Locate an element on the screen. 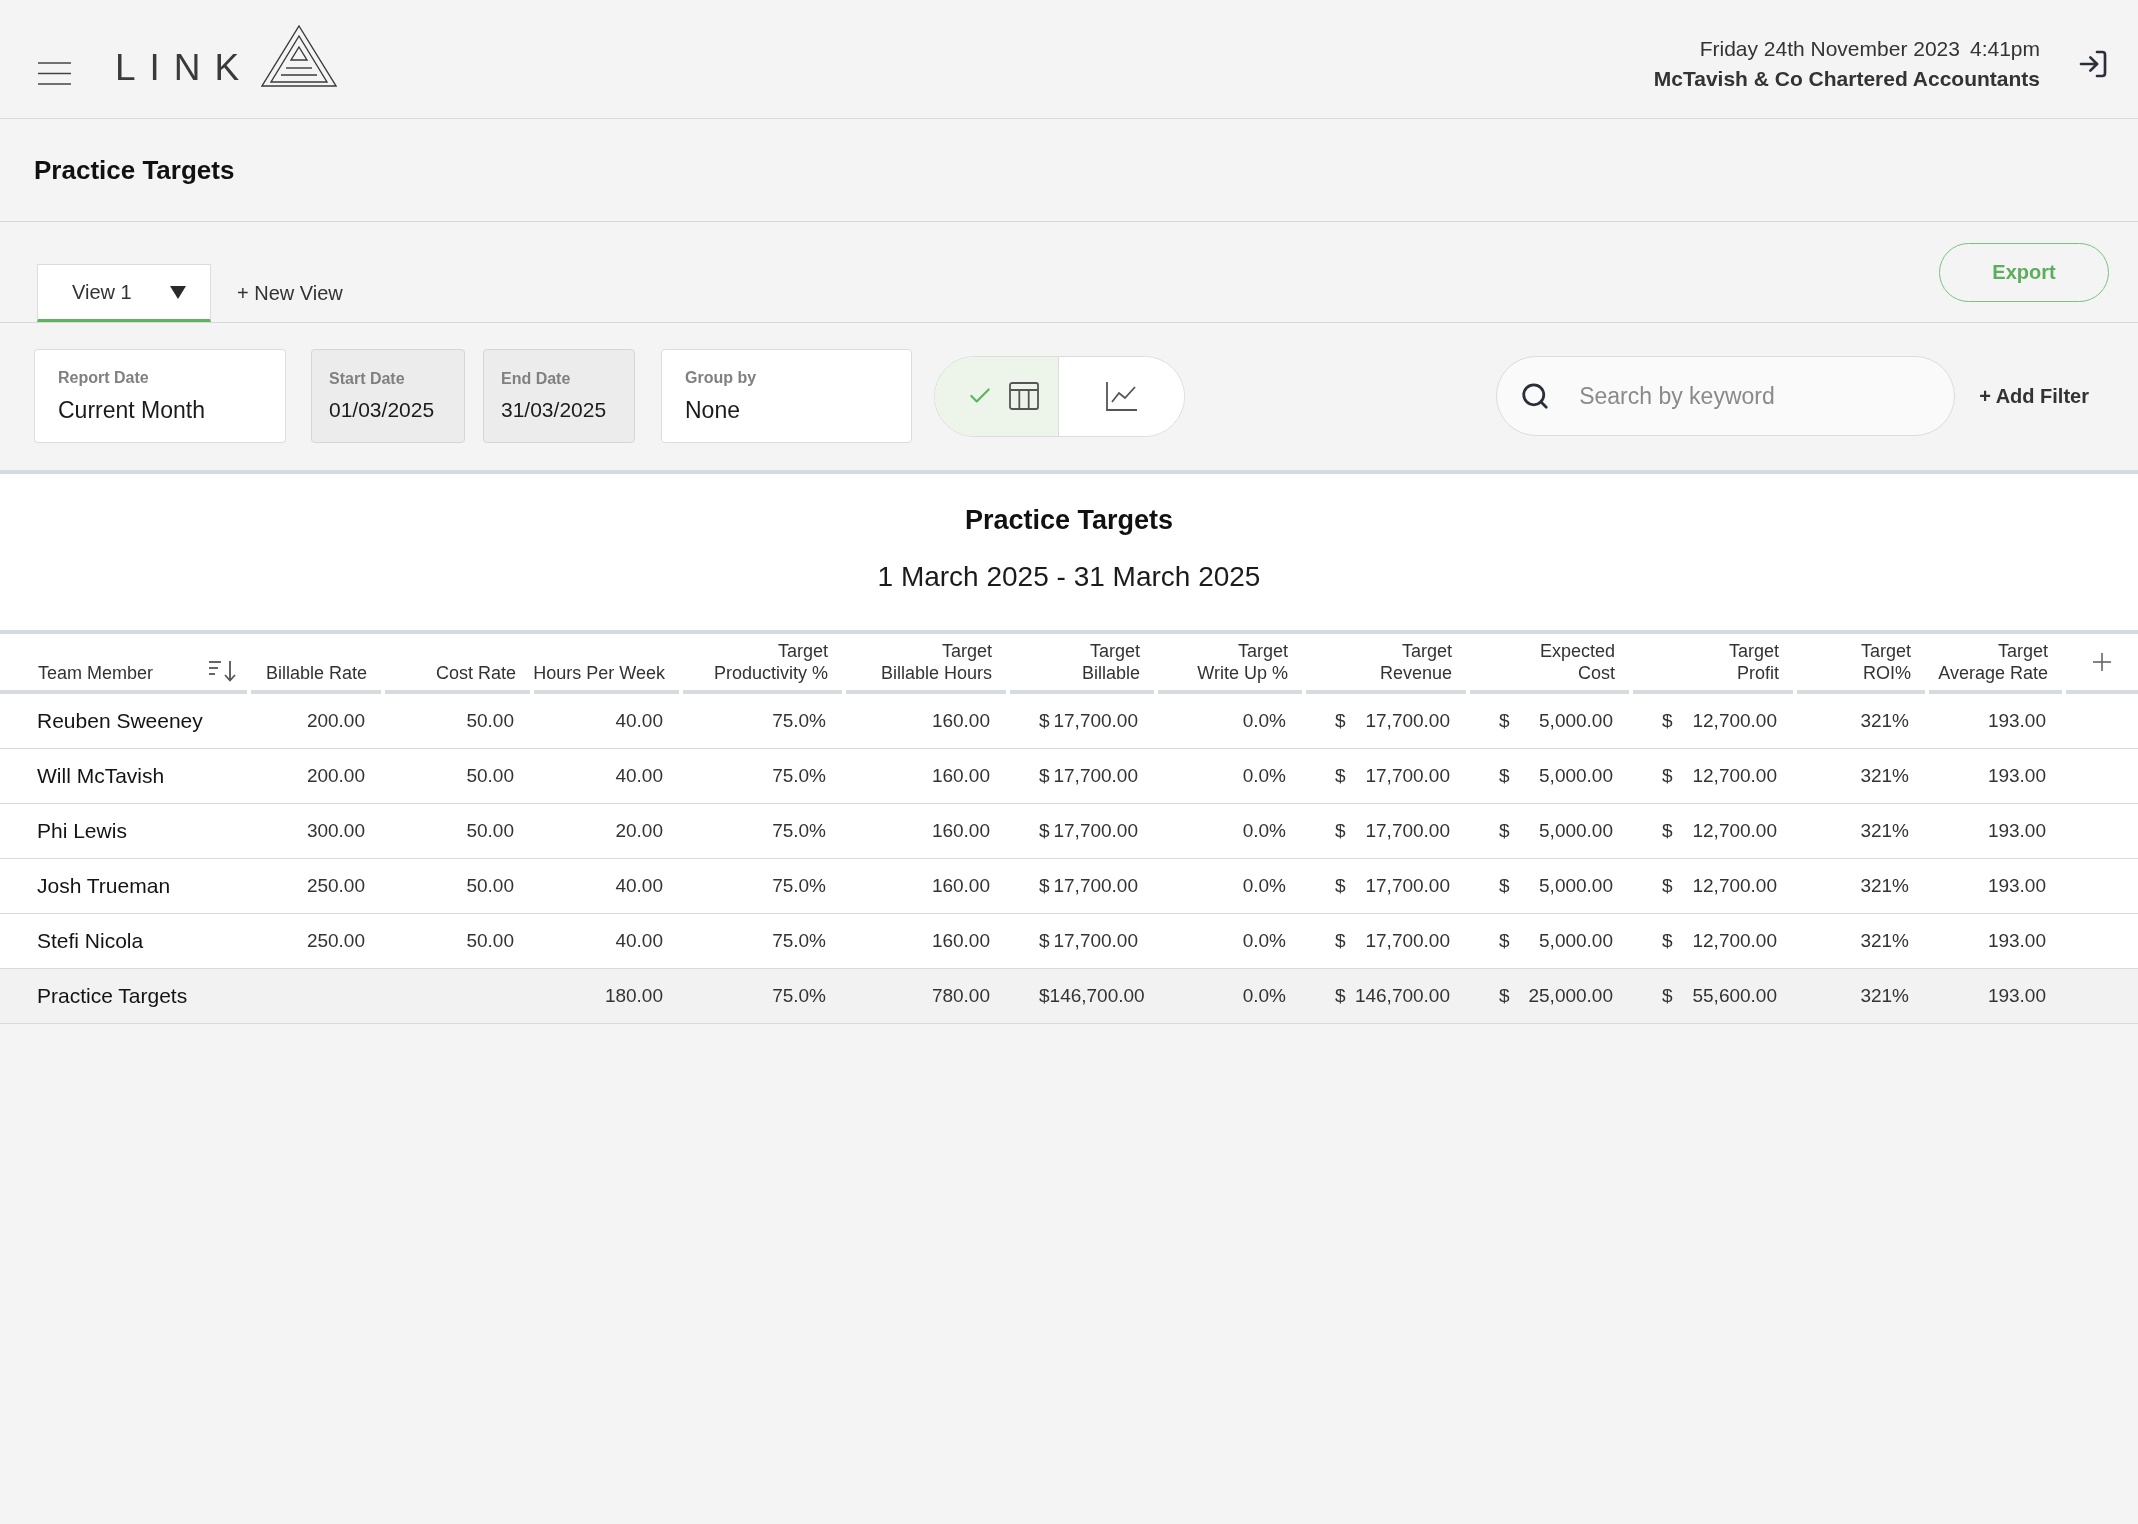  column-header: Target ROI% is located at coordinates (1885, 662).